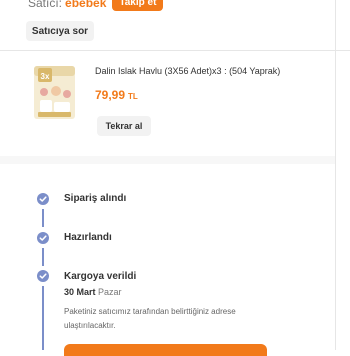 The image size is (350, 356). I want to click on seller-row: Satıcı: ebebek Takip et, so click(96, 6).